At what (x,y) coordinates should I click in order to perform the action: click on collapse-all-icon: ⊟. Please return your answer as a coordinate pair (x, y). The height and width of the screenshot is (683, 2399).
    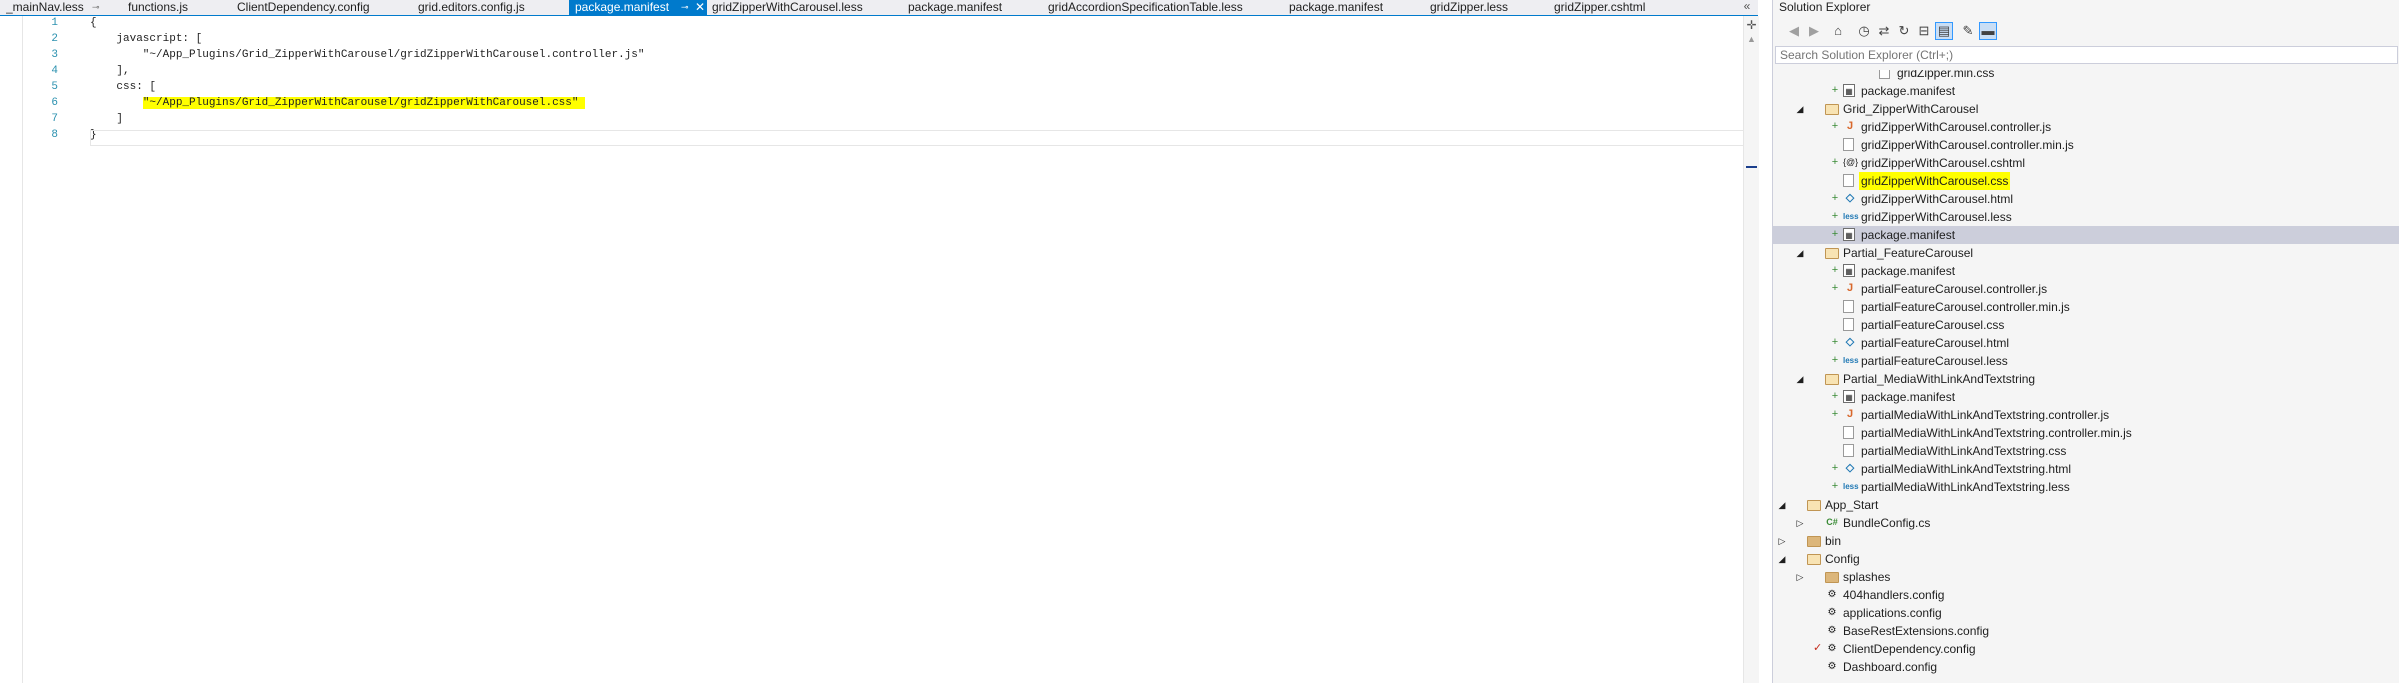
    Looking at the image, I should click on (1924, 31).